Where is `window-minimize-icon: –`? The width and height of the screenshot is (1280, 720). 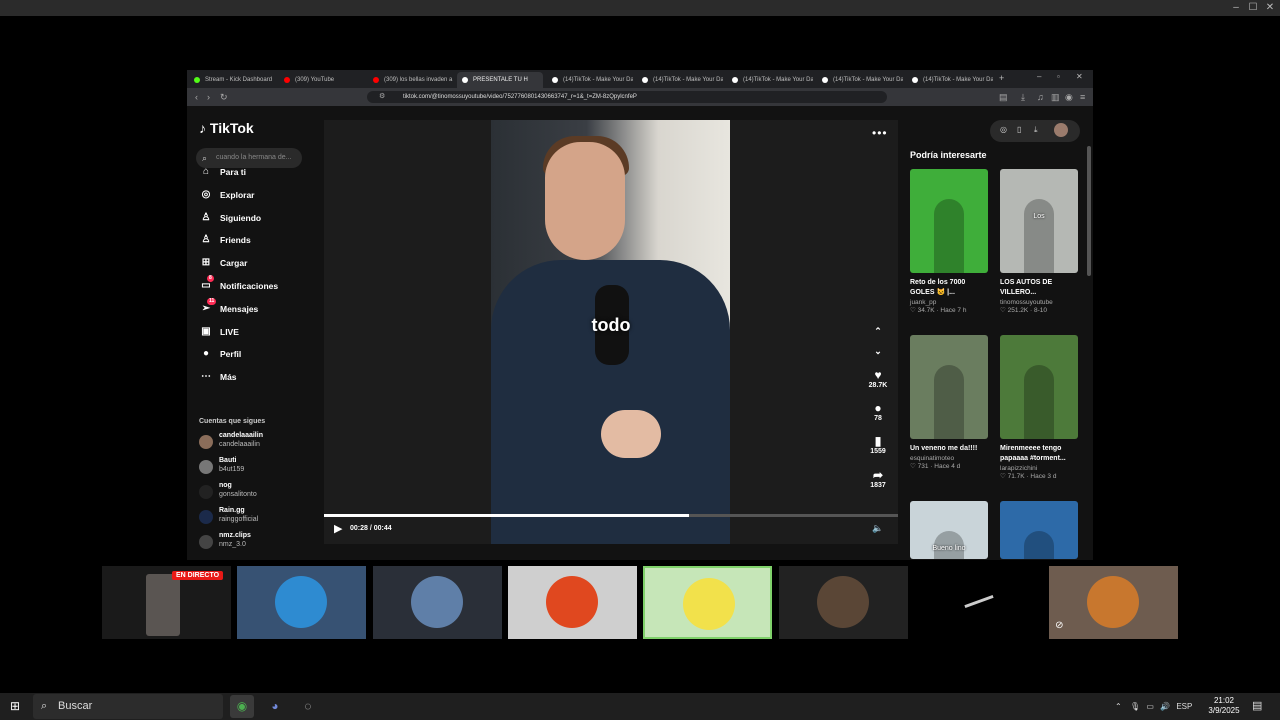 window-minimize-icon: – is located at coordinates (1039, 76).